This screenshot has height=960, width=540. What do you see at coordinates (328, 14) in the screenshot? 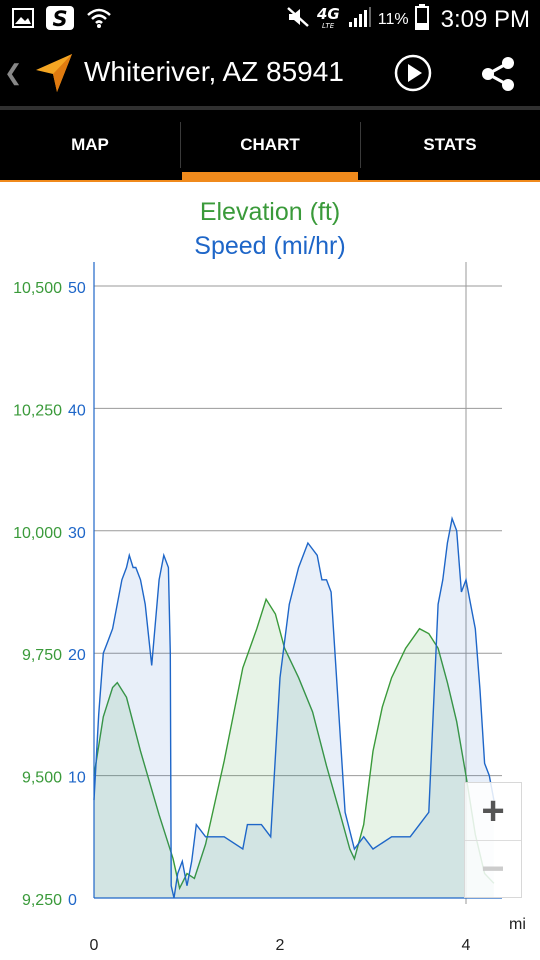
I see `svg-text: 4G` at bounding box center [328, 14].